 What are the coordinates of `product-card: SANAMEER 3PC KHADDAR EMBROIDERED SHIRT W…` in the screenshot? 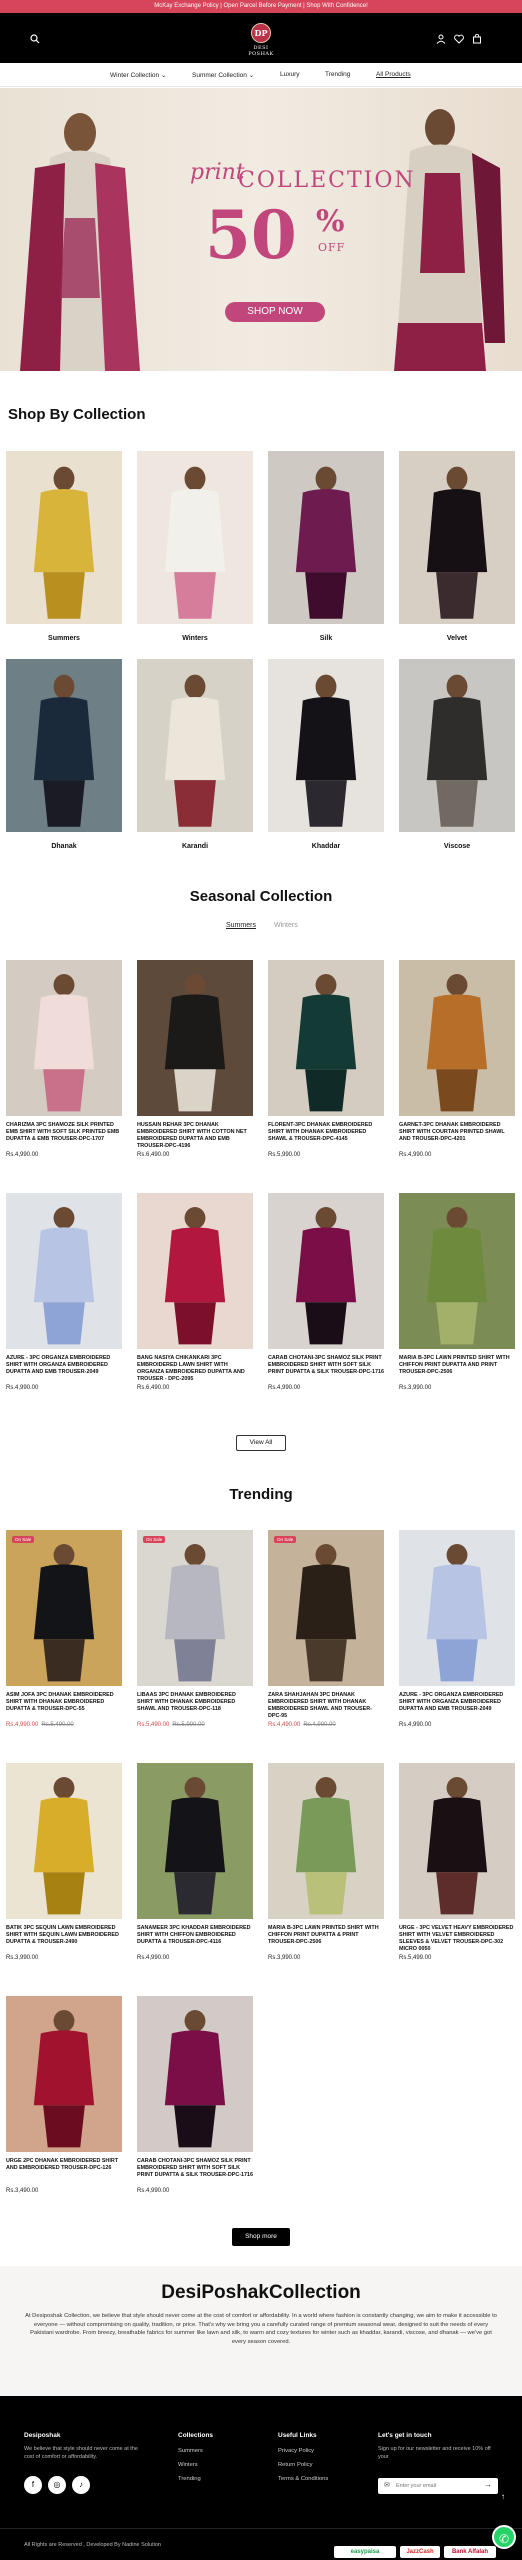 It's located at (195, 1870).